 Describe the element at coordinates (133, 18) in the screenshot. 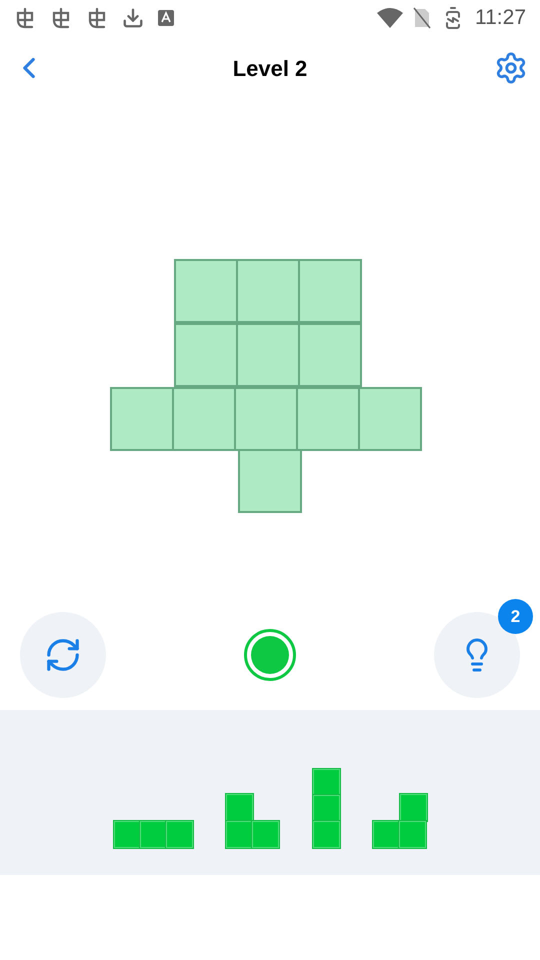

I see `download-icon` at that location.